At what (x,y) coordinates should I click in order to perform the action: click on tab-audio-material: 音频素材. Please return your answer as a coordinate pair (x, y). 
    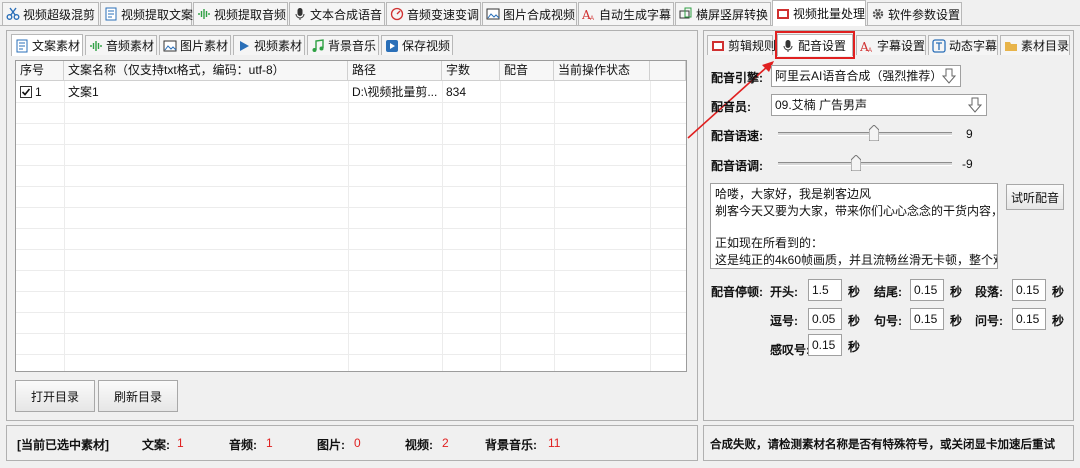
    Looking at the image, I should click on (121, 45).